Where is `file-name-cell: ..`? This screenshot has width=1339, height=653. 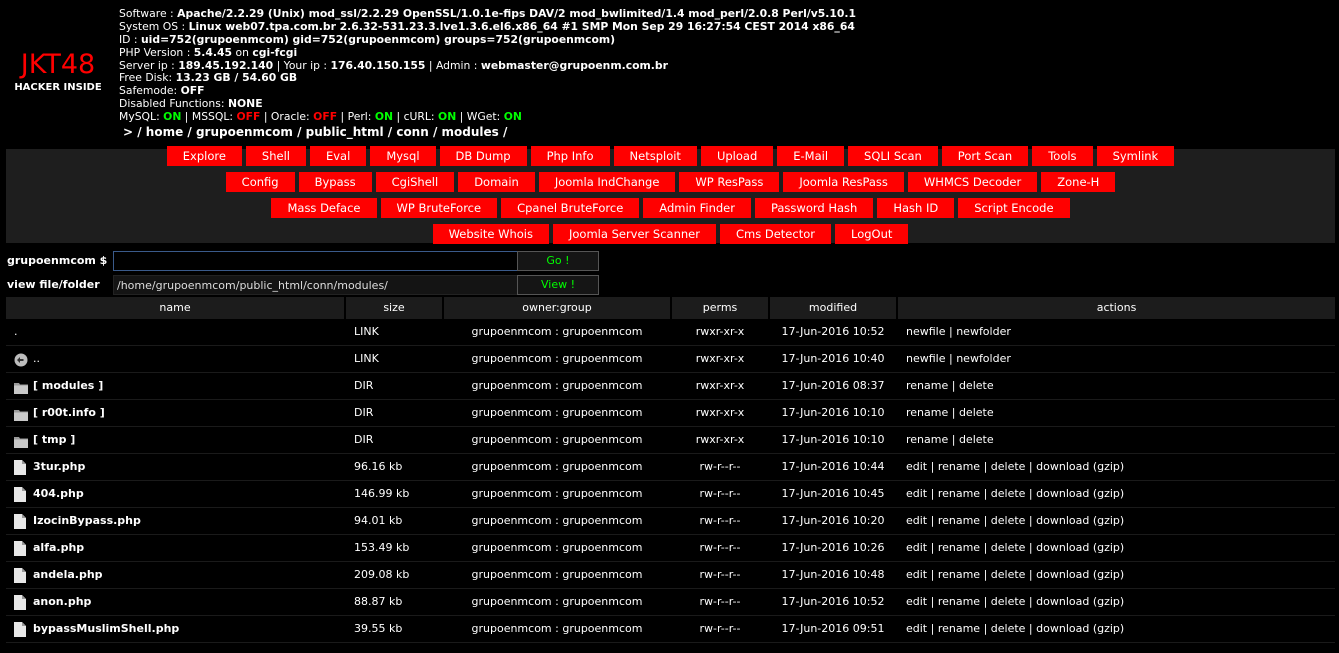
file-name-cell: .. is located at coordinates (175, 359).